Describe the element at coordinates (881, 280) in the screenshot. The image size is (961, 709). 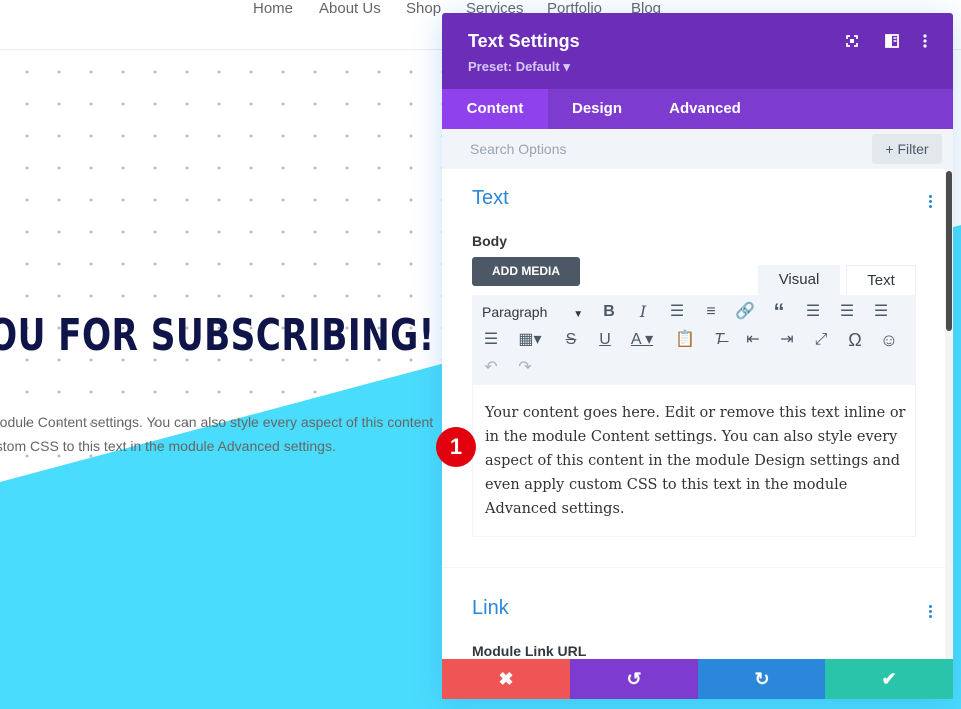
I see `text-mode-tab: Text` at that location.